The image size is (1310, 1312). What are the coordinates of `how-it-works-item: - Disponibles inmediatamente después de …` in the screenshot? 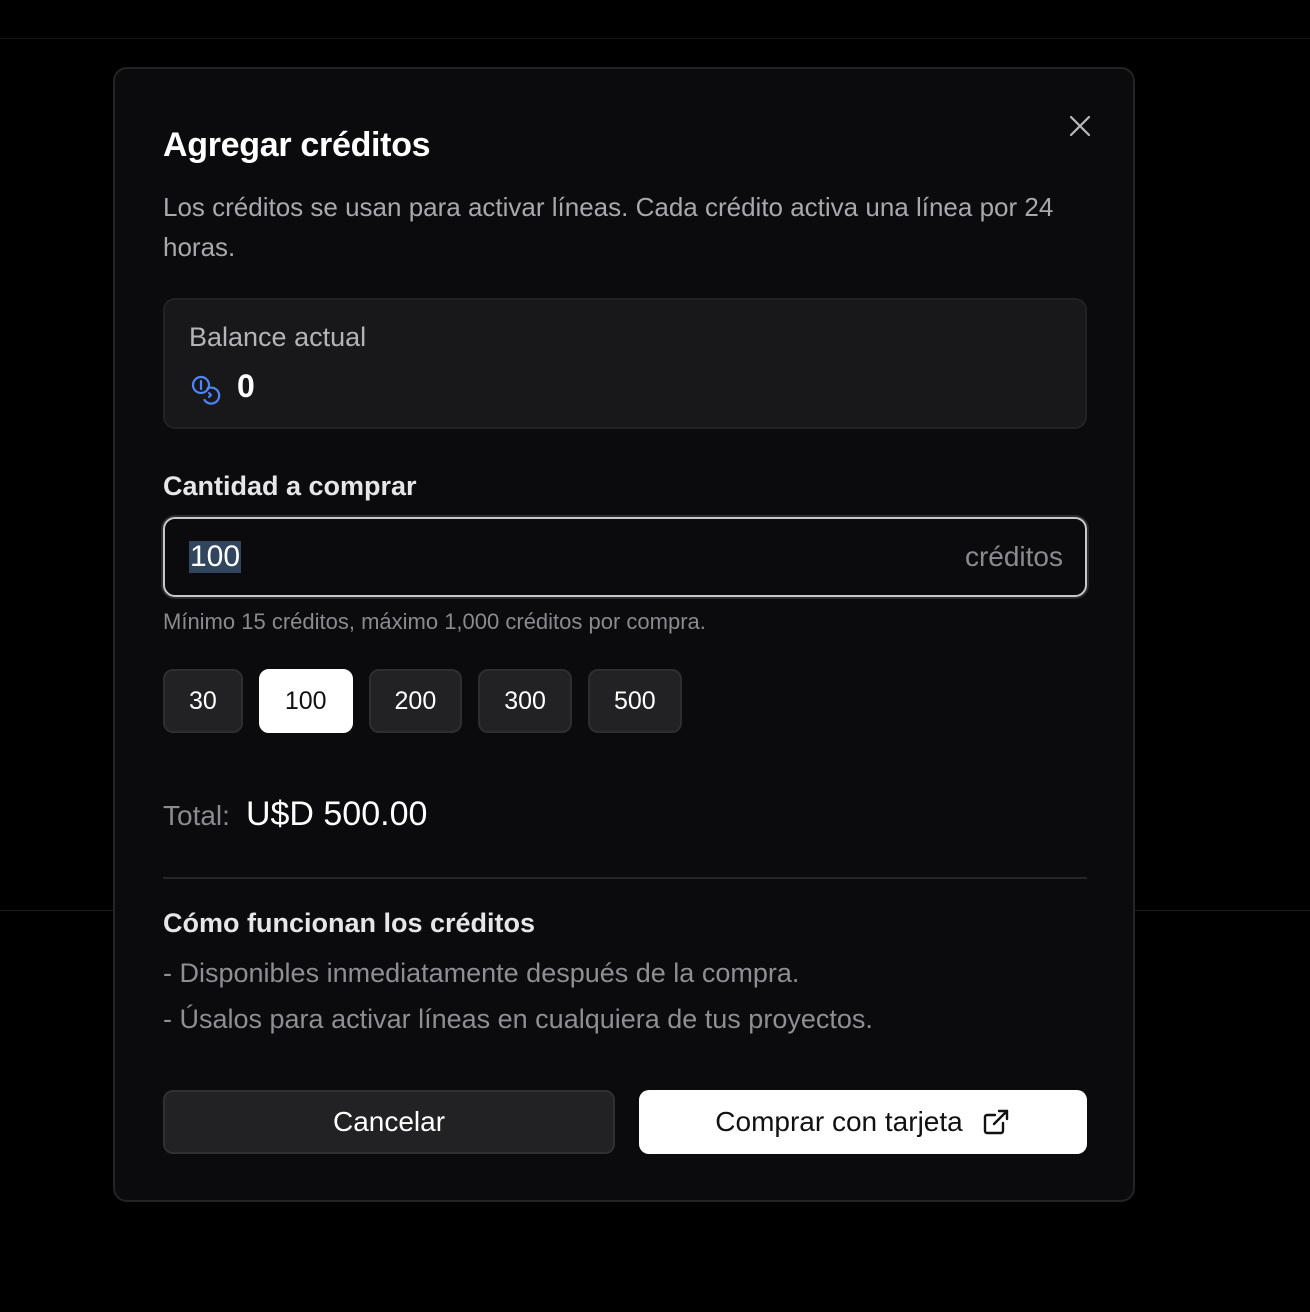 It's located at (481, 973).